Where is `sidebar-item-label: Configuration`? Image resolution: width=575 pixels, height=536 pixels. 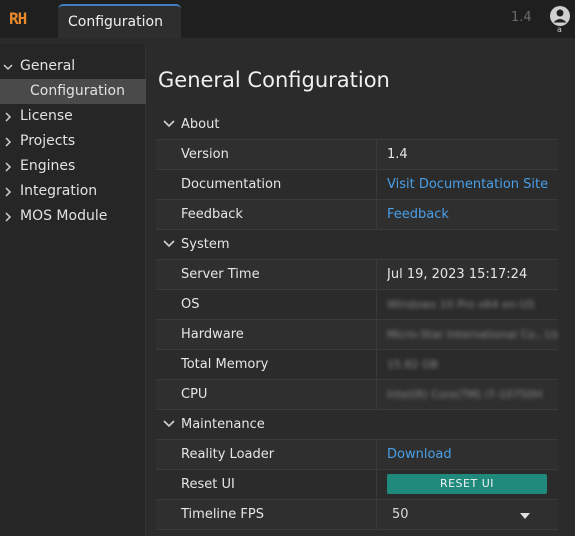 sidebar-item-label: Configuration is located at coordinates (77, 91).